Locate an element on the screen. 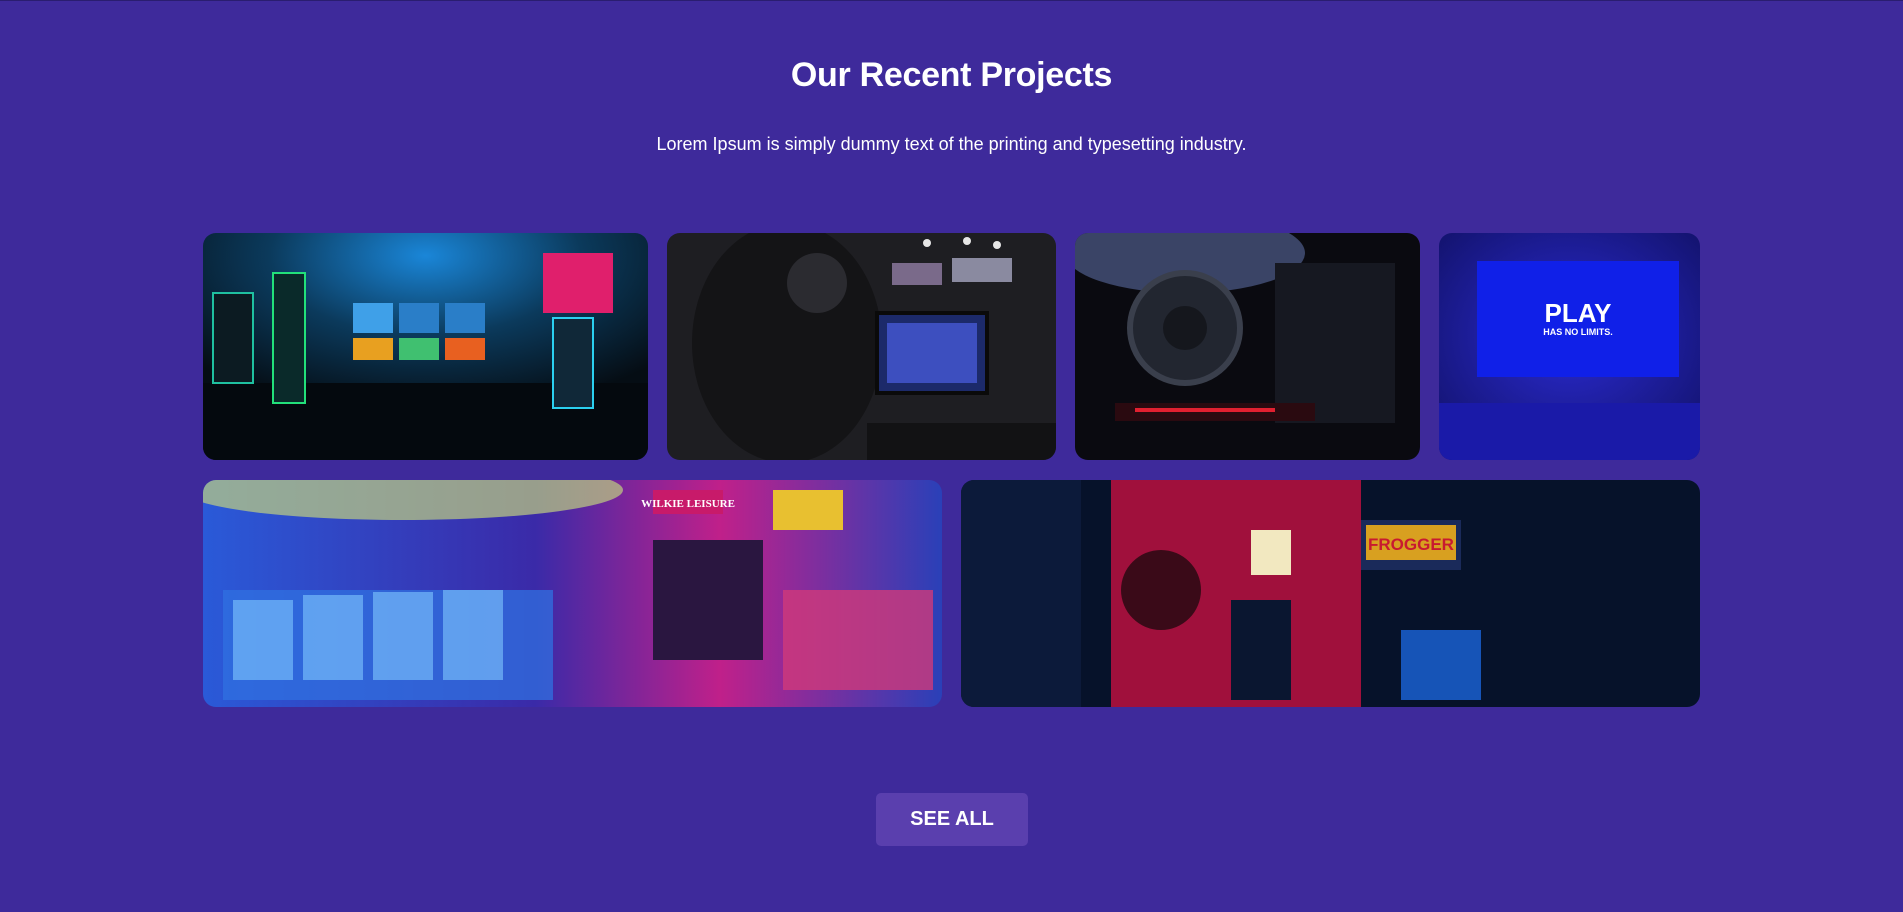 This screenshot has height=912, width=1903. gamer-headset-image is located at coordinates (861, 346).